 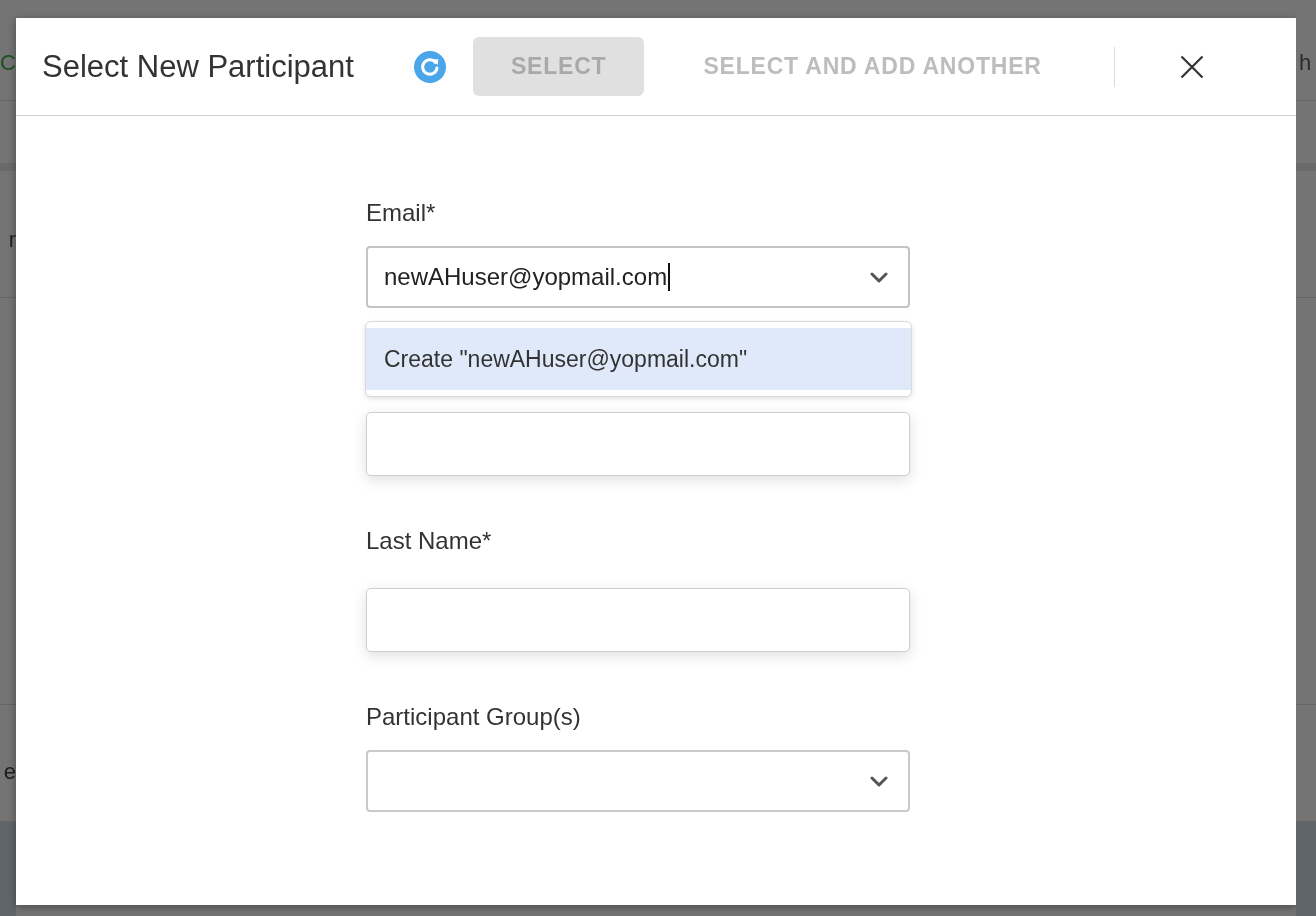 What do you see at coordinates (638, 359) in the screenshot?
I see `dropdown-option: Create "newAHuser@yopmail.com"` at bounding box center [638, 359].